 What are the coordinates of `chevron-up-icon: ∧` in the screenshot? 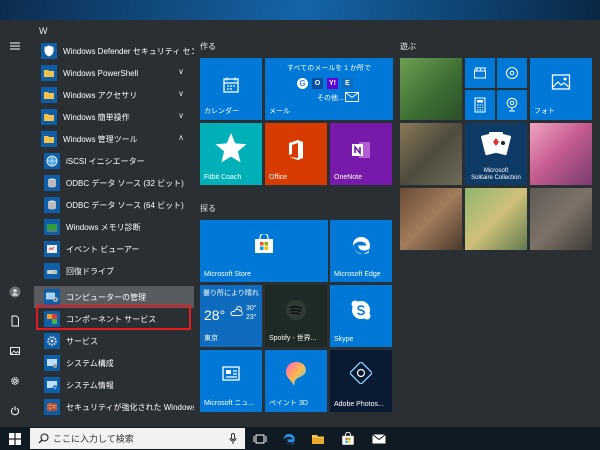 It's located at (181, 137).